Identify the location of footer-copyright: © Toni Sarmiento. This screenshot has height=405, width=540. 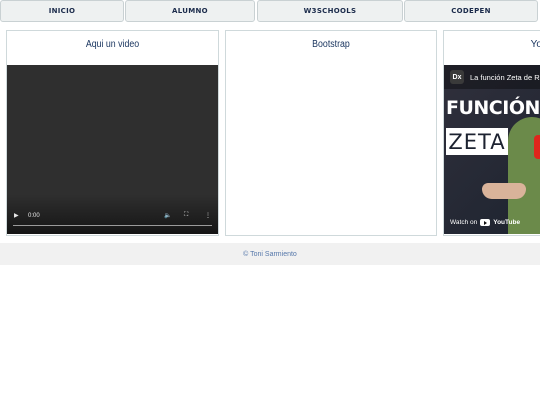
(270, 254).